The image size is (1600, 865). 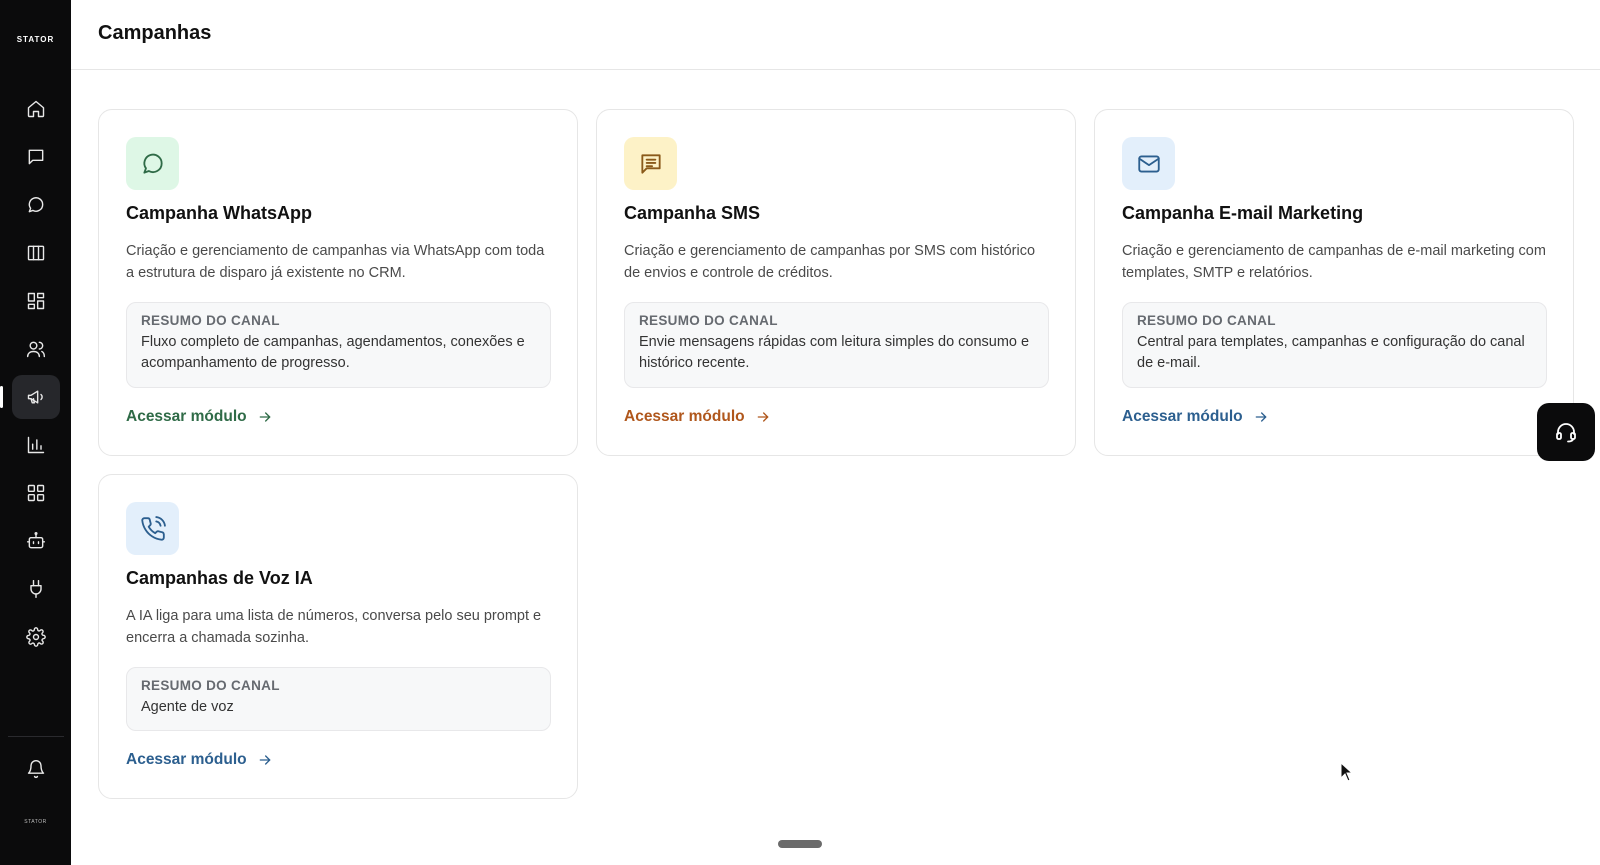 I want to click on page-title: Campanhas, so click(x=155, y=33).